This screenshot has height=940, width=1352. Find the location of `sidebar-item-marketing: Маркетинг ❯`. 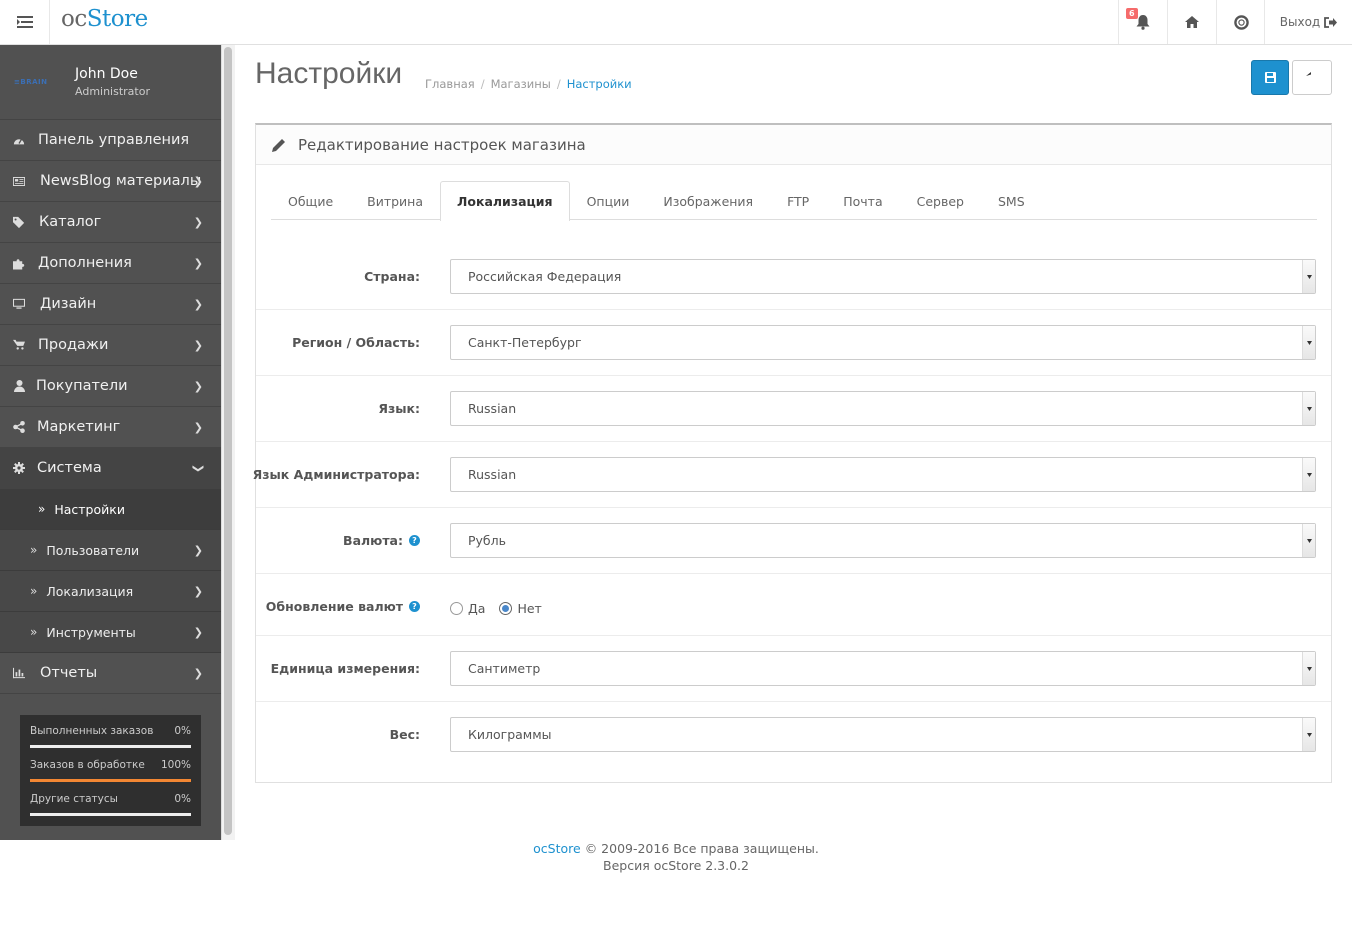

sidebar-item-marketing: Маркетинг ❯ is located at coordinates (110, 427).